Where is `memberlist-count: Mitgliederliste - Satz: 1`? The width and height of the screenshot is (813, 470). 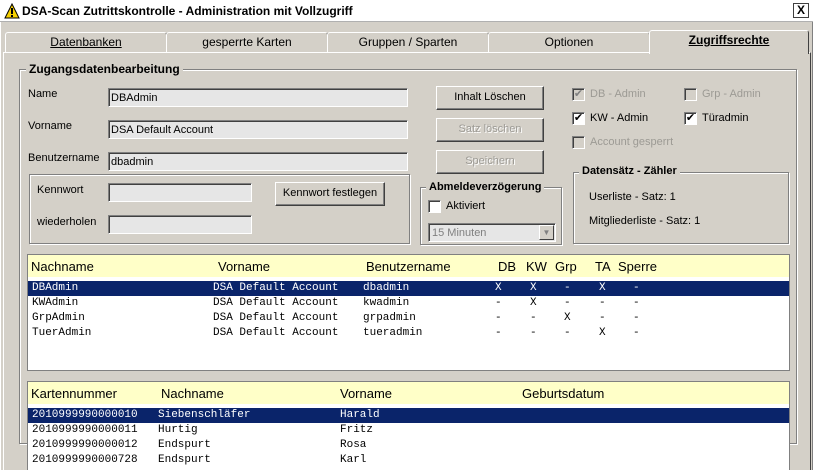
memberlist-count: Mitgliederliste - Satz: 1 is located at coordinates (645, 221).